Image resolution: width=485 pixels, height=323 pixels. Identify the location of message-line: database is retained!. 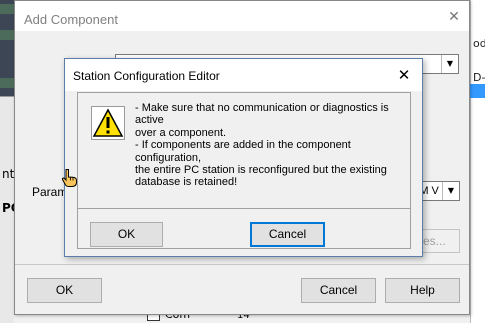
(186, 182).